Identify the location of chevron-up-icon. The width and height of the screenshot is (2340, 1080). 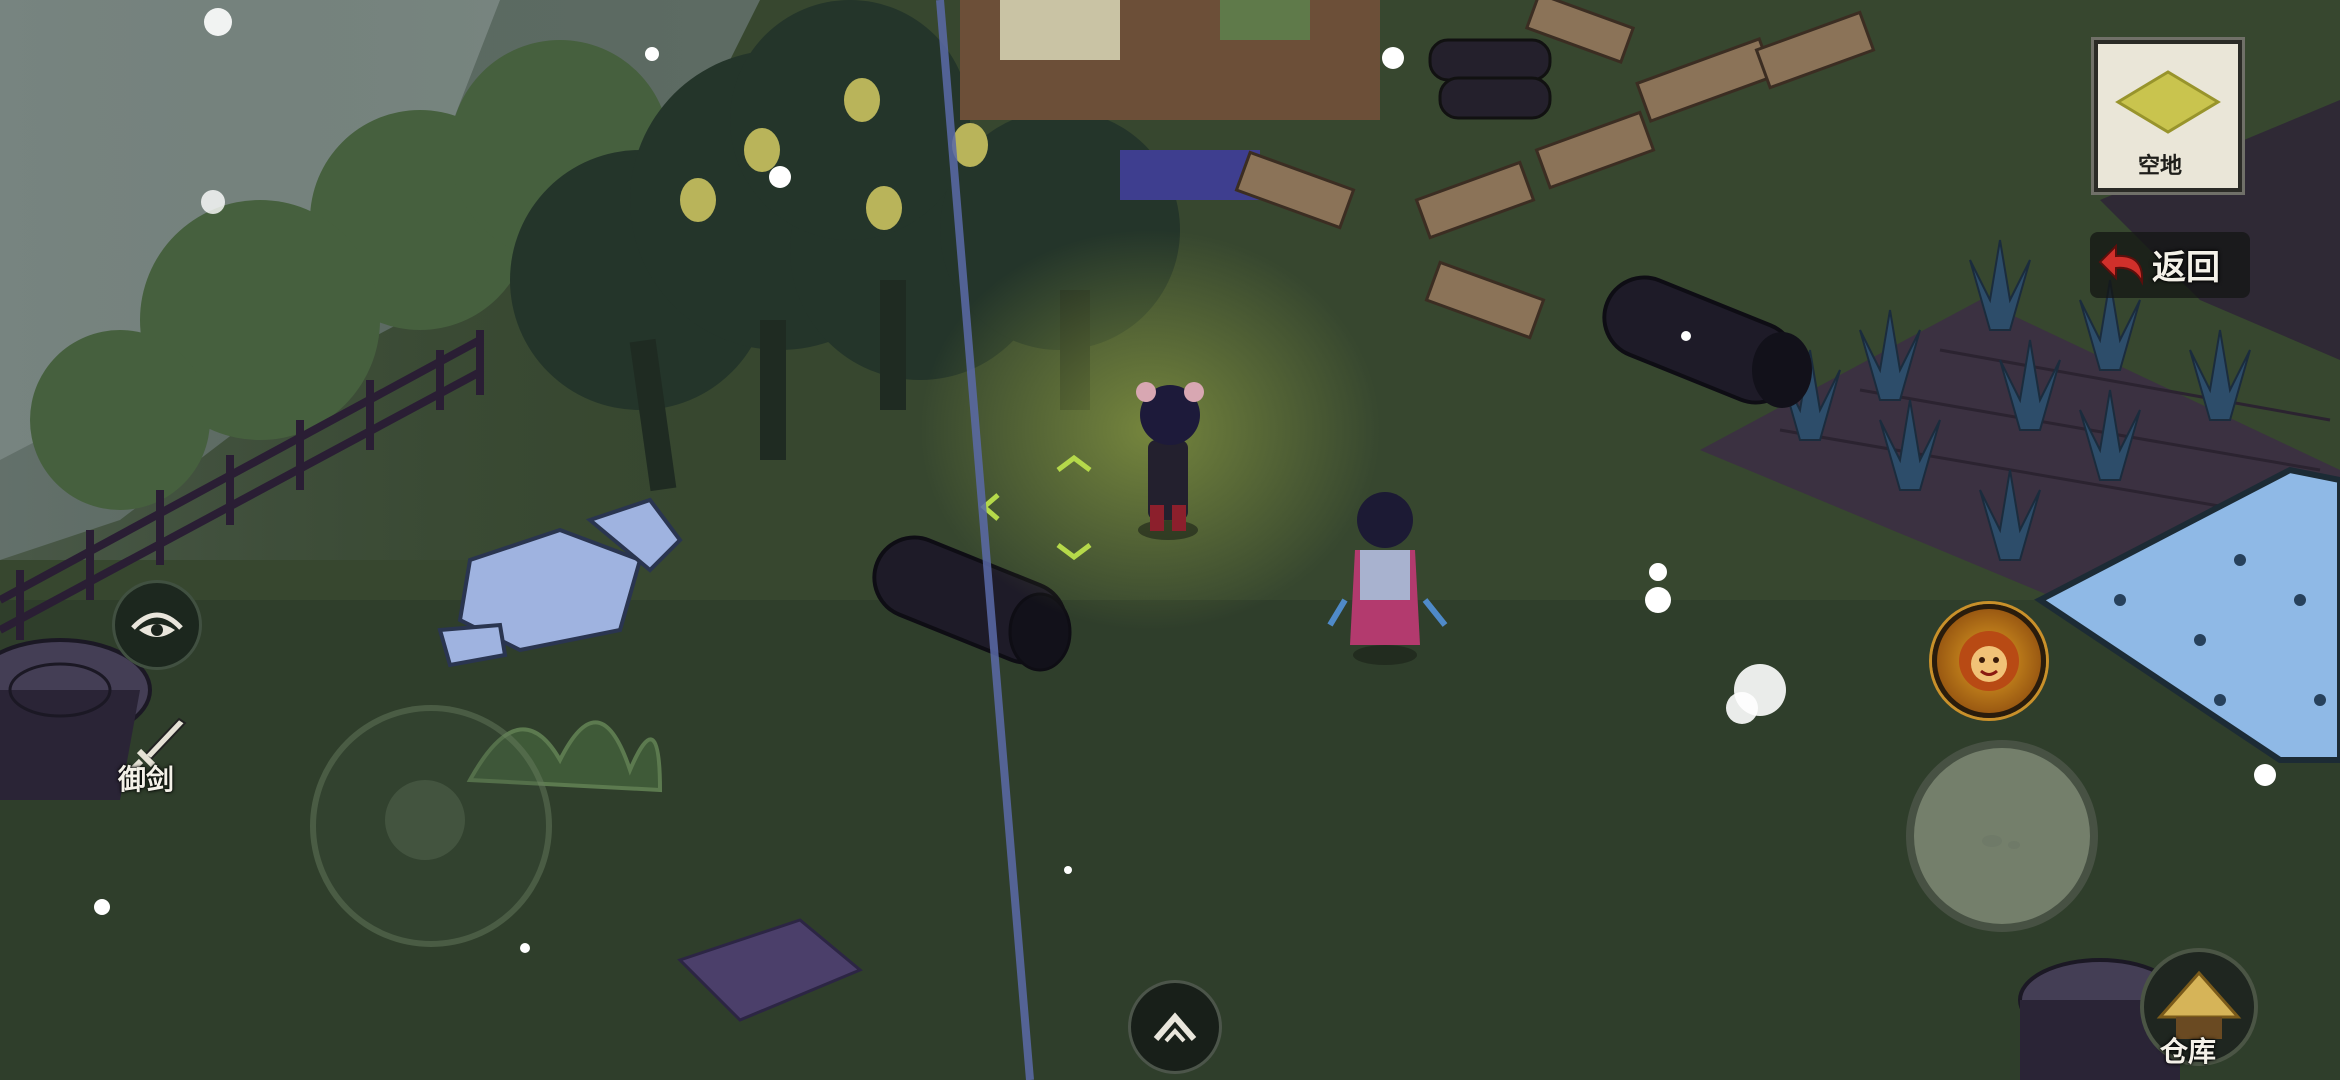
(1175, 1027).